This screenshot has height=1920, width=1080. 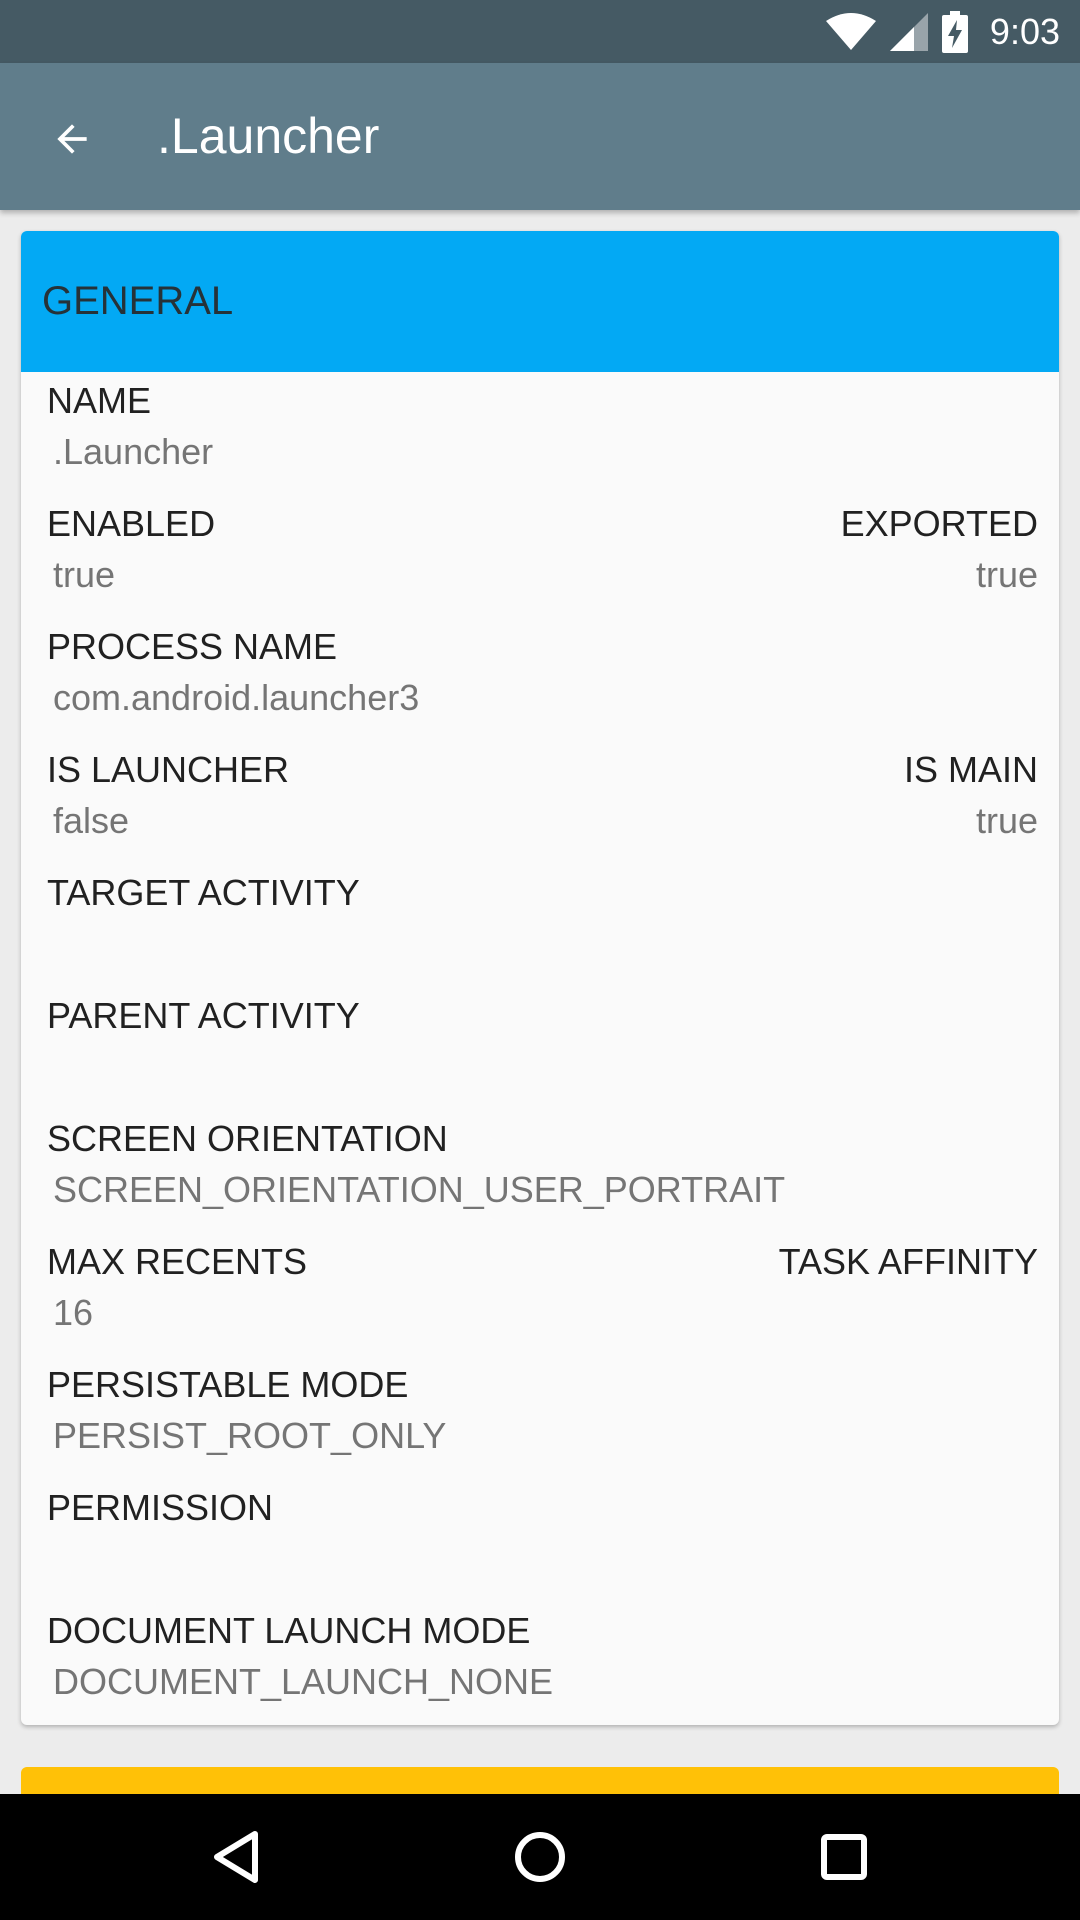 I want to click on general-section-header: GENERAL, so click(x=540, y=301).